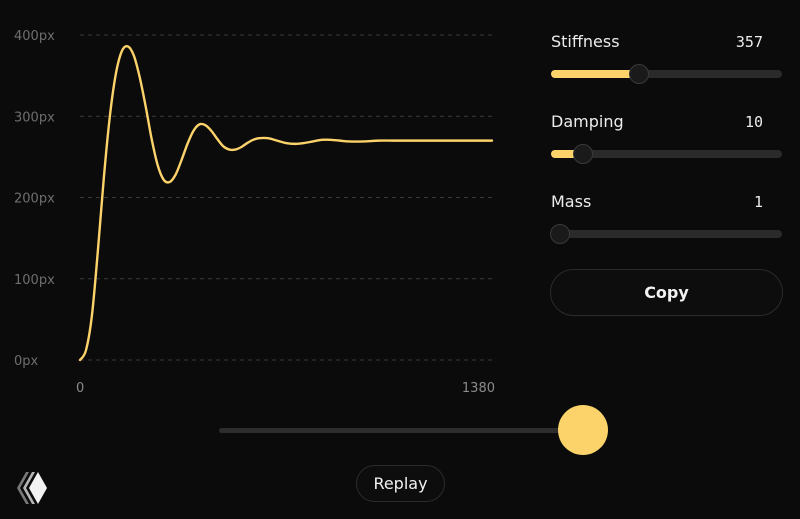 The height and width of the screenshot is (519, 800). I want to click on damping-slider-thumb, so click(583, 154).